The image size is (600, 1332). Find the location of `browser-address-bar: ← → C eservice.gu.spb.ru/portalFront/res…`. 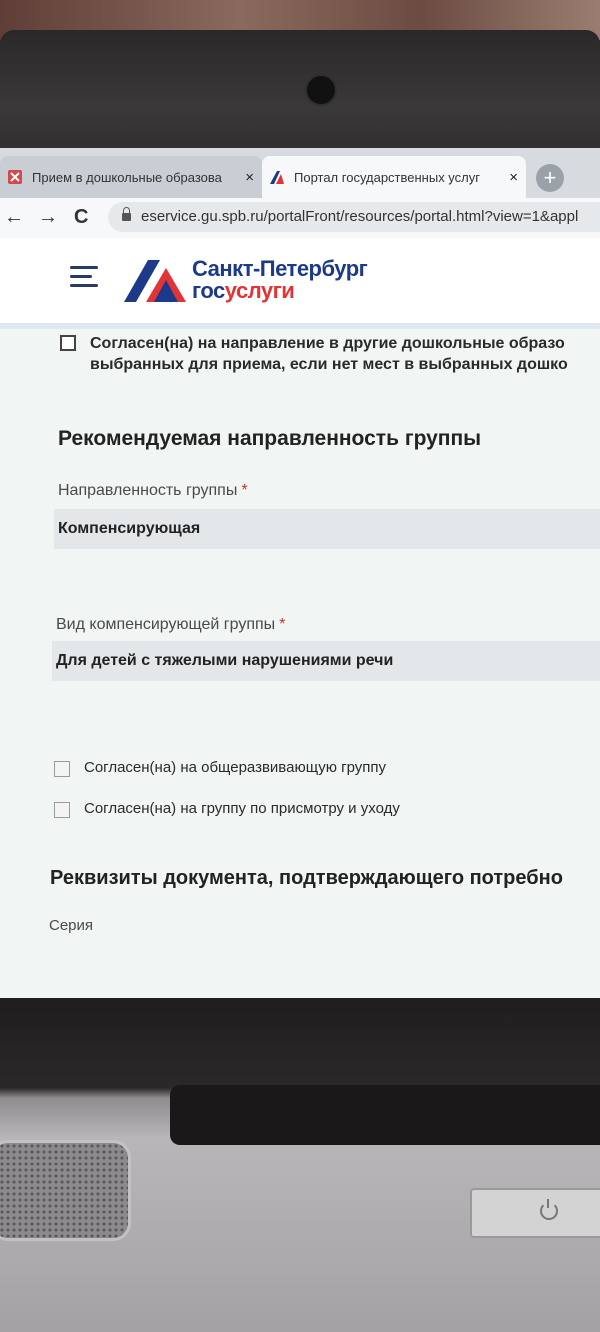

browser-address-bar: ← → C eservice.gu.spb.ru/portalFront/res… is located at coordinates (300, 218).